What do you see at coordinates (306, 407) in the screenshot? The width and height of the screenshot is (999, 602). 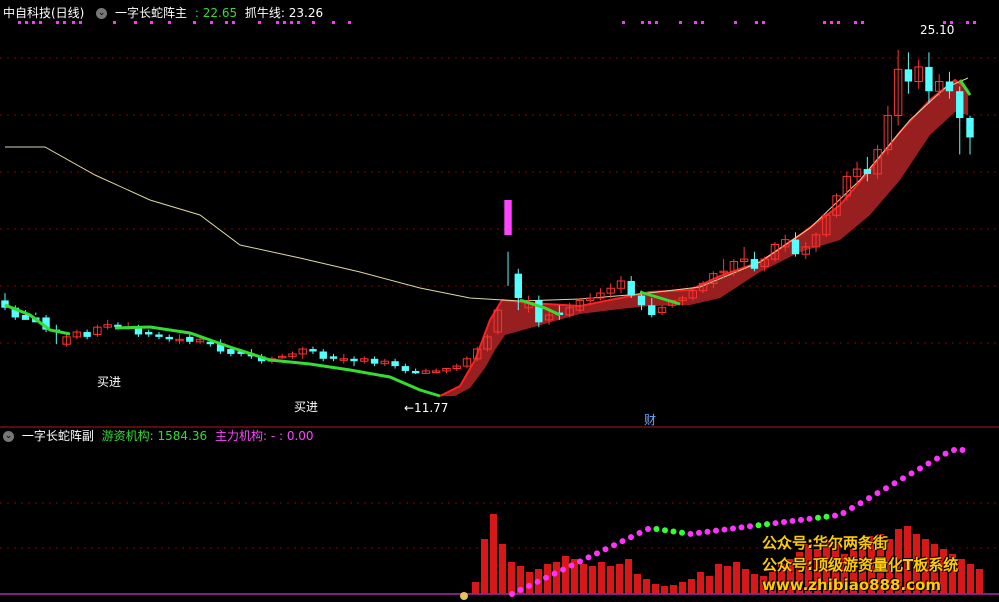 I see `buy-signal-label: 买进` at bounding box center [306, 407].